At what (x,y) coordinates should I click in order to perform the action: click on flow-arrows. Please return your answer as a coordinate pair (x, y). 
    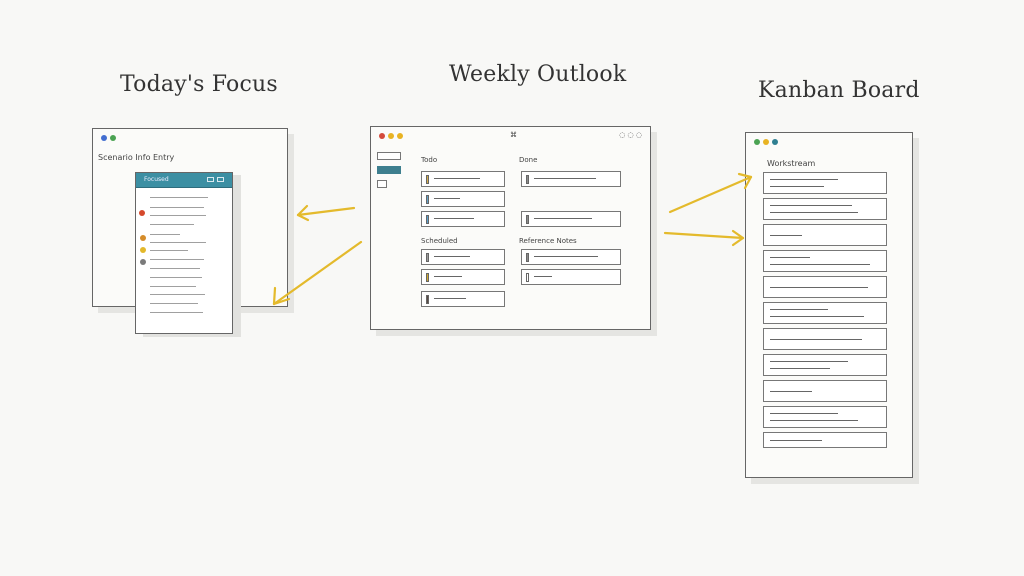
    Looking at the image, I should click on (512, 239).